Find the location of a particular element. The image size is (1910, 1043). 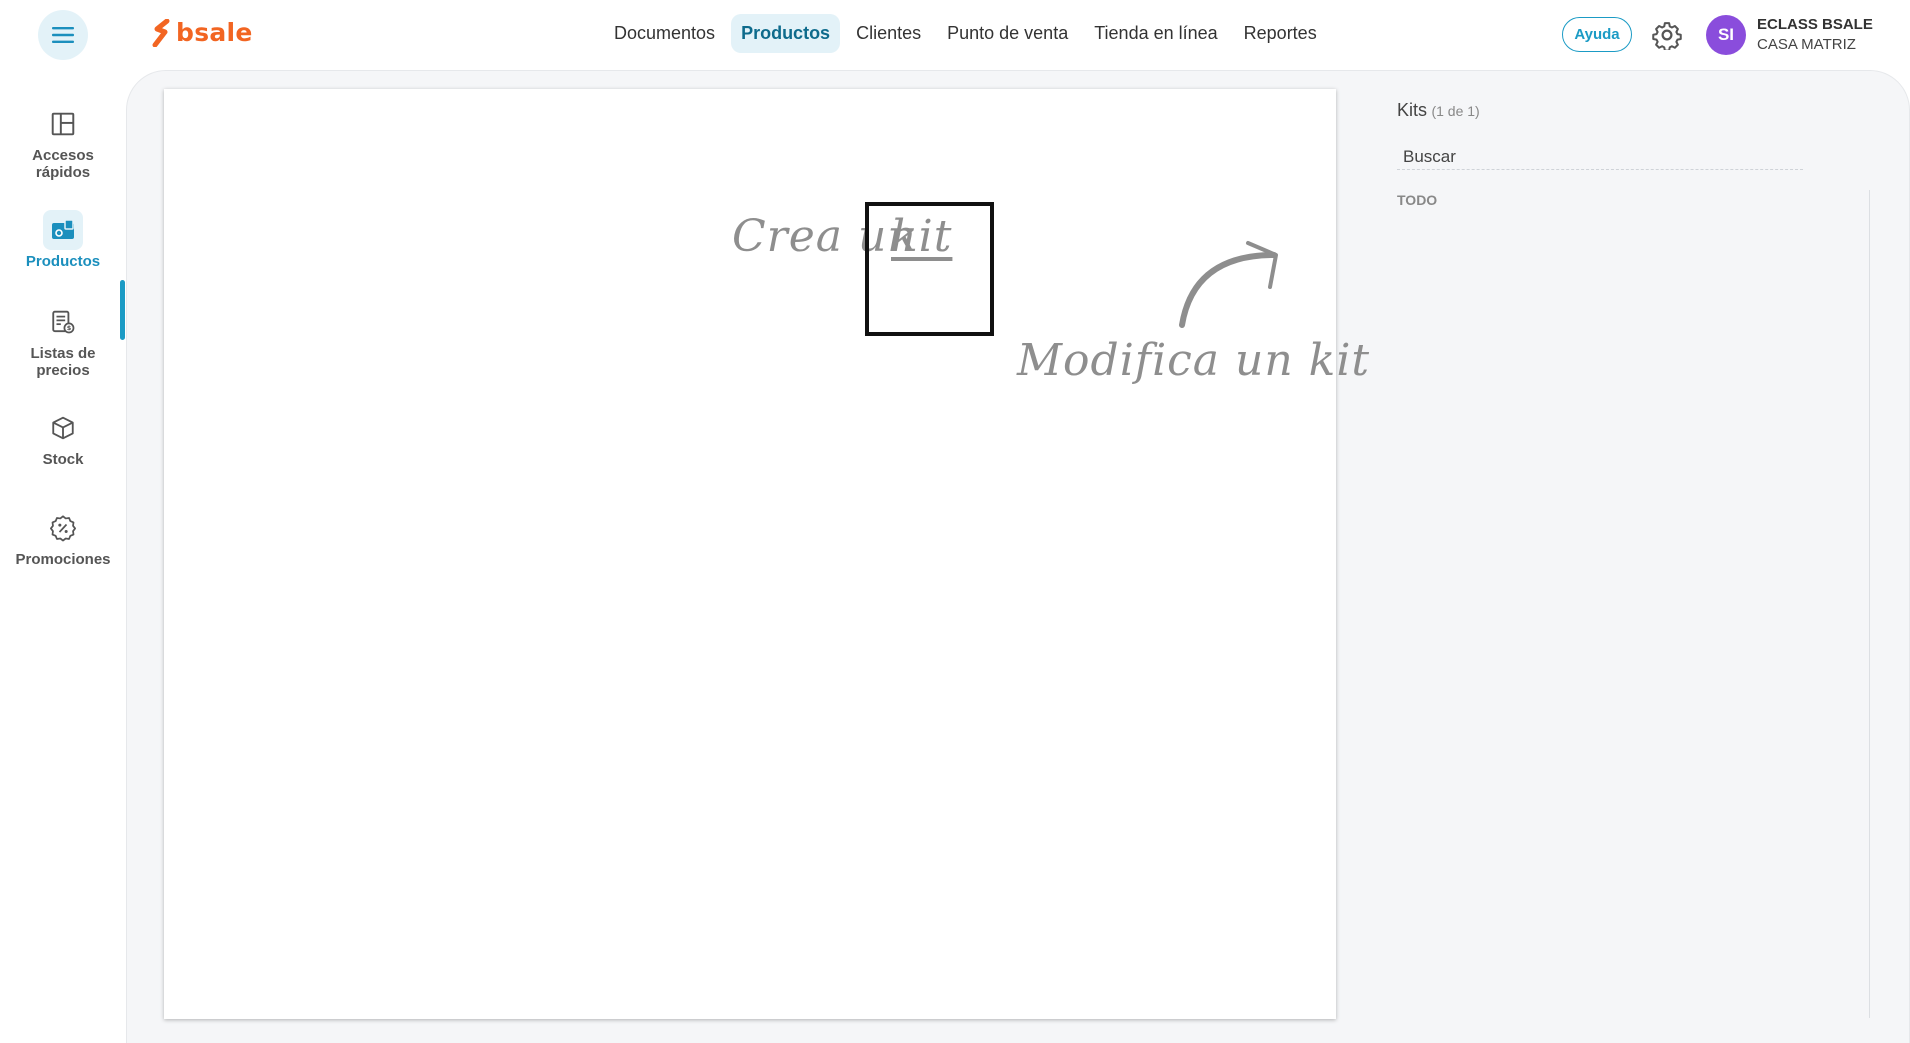

nav-tienda-en-linea: Tienda en línea is located at coordinates (1155, 33).